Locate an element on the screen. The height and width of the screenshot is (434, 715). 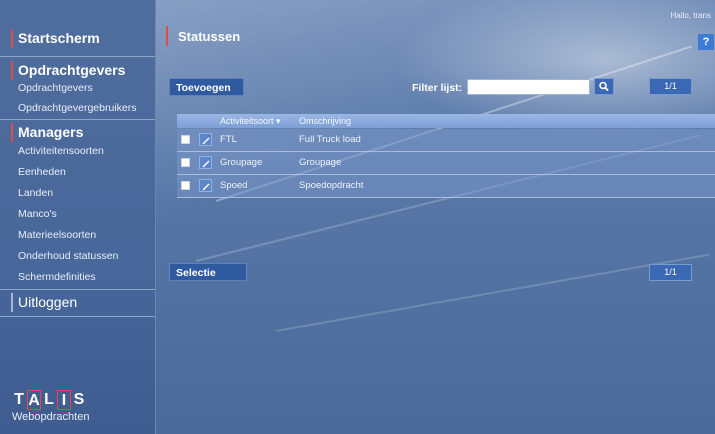
column-header-omschrijving: Omschrijving is located at coordinates (325, 121).